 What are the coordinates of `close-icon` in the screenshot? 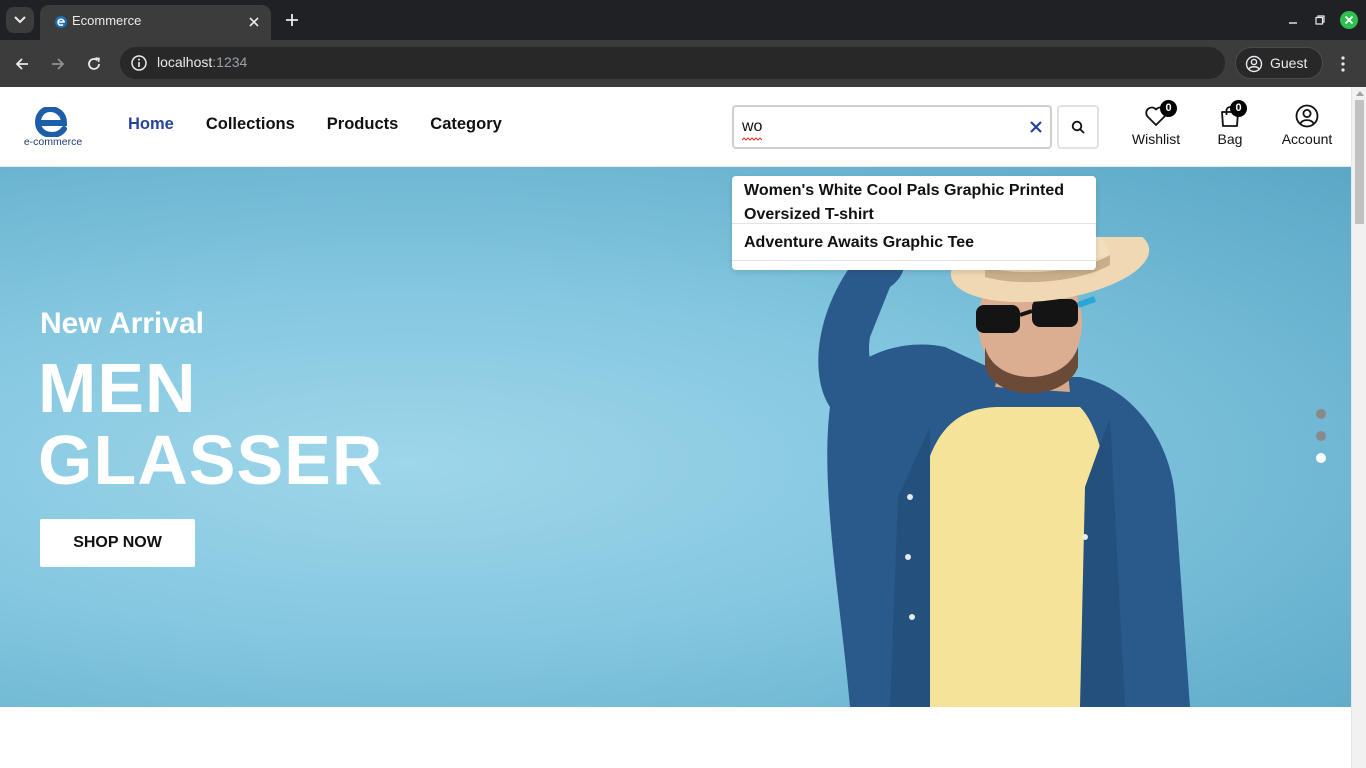 It's located at (1349, 20).